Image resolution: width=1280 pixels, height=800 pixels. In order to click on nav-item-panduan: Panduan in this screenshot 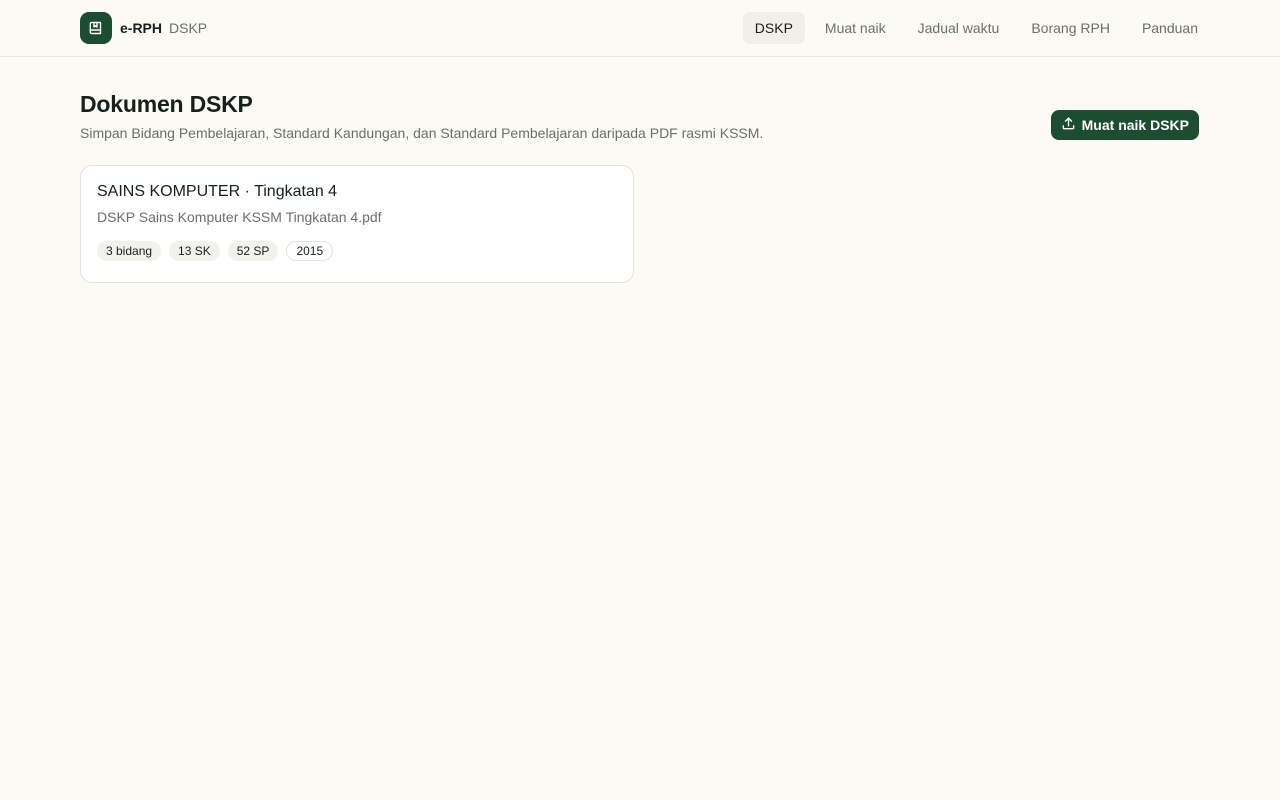, I will do `click(1170, 28)`.